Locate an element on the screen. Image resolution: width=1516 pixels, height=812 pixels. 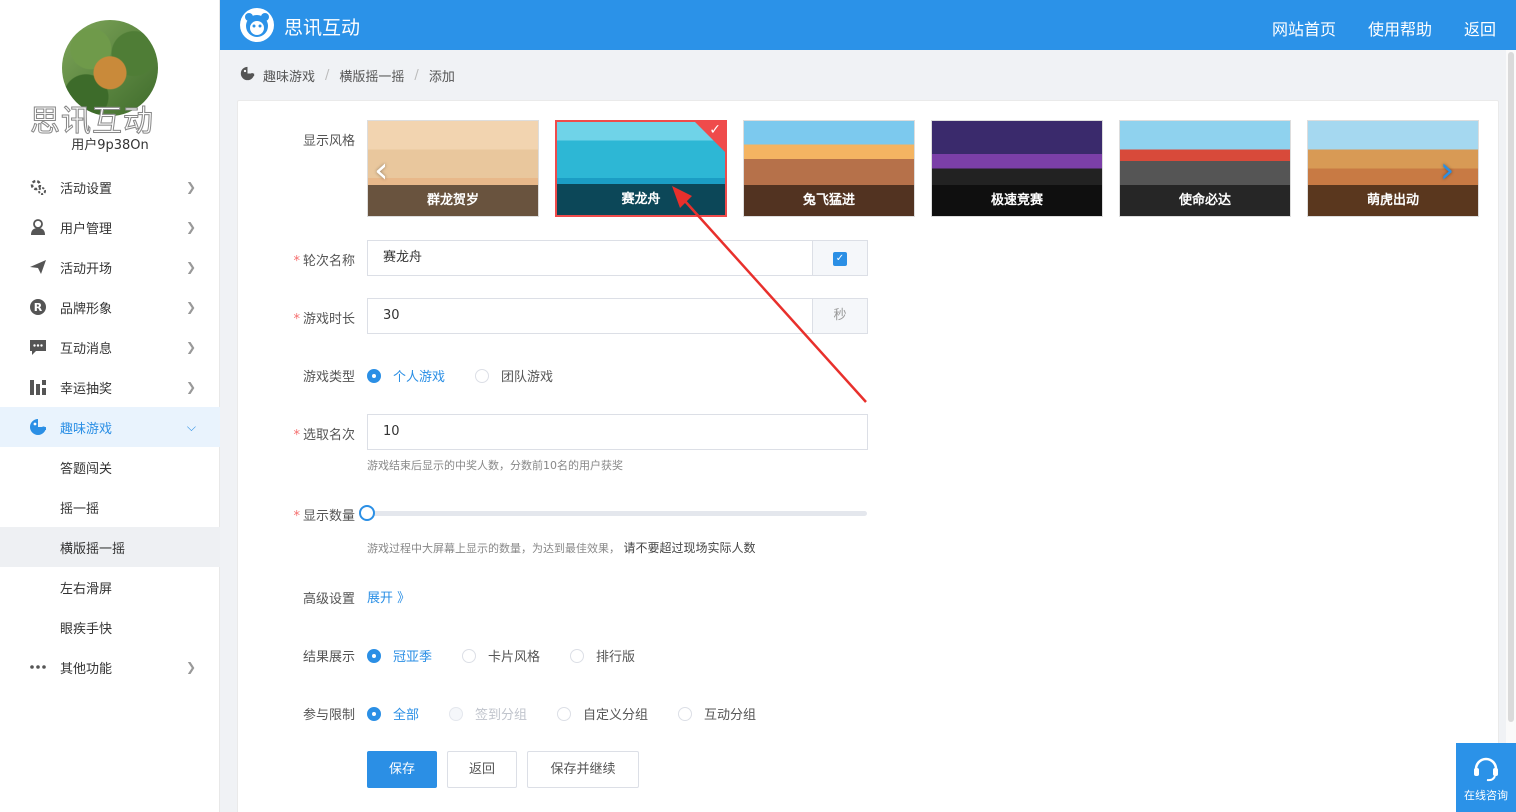
header-links: 网站首页 使用帮助 返回 is located at coordinates (1384, 28).